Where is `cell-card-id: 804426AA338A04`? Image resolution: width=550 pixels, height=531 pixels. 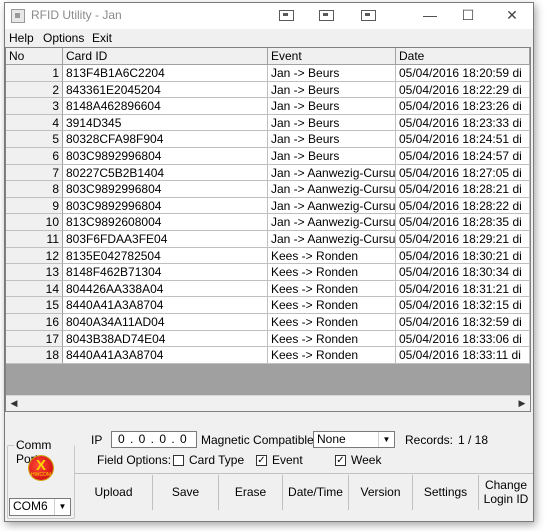
cell-card-id: 804426AA338A04 is located at coordinates (165, 289).